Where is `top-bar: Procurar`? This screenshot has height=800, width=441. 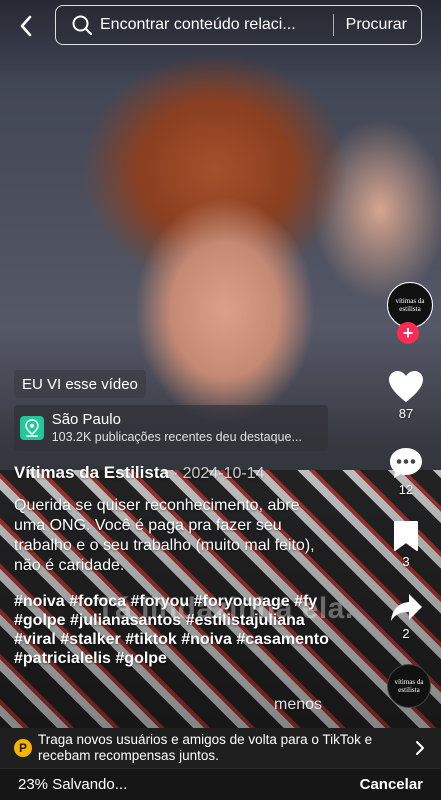
top-bar: Procurar is located at coordinates (220, 25).